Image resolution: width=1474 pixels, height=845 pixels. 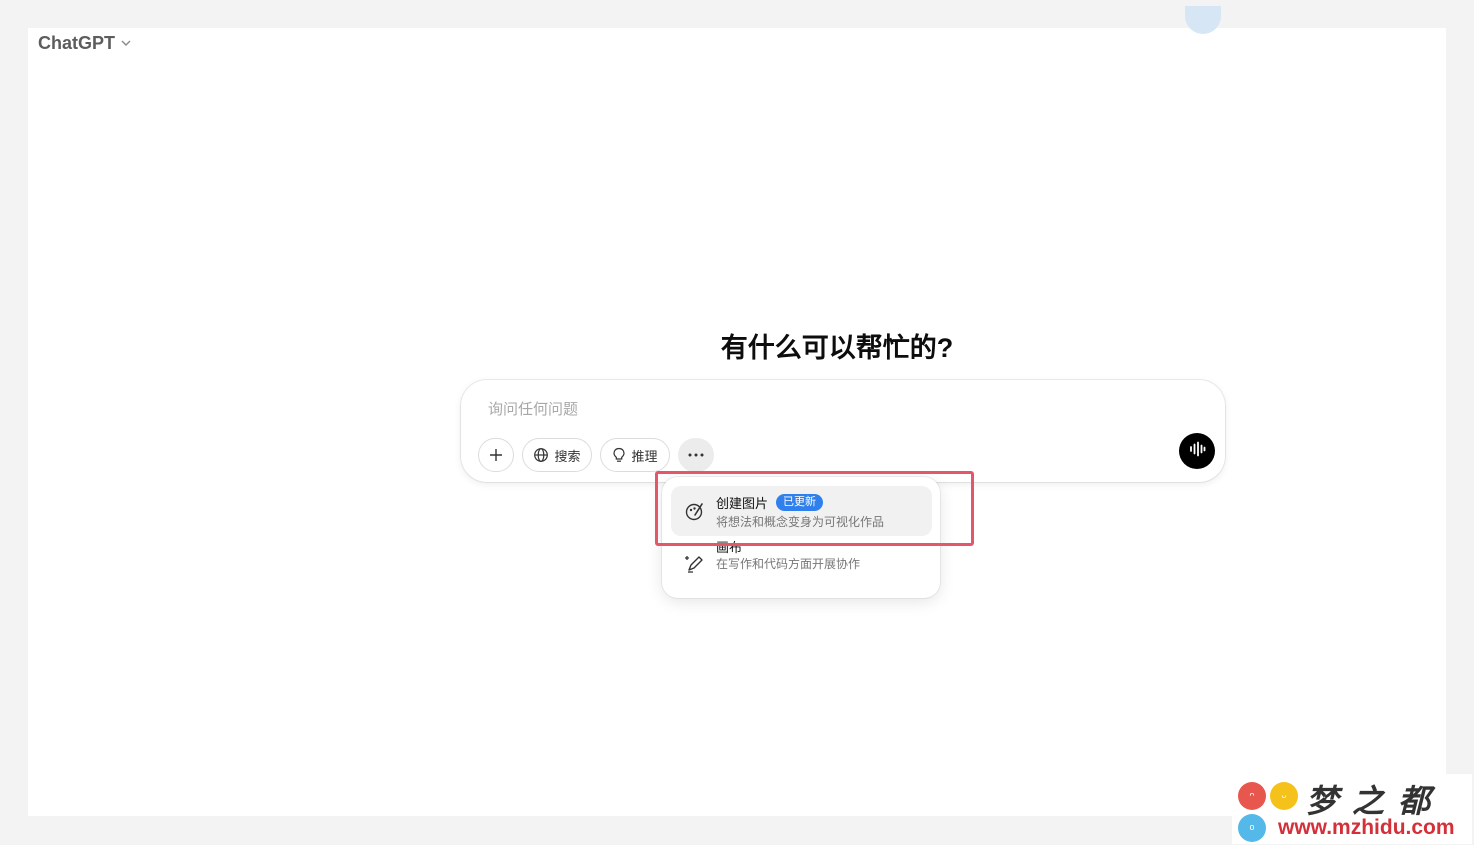 I want to click on canvas-label: 画布, so click(x=729, y=547).